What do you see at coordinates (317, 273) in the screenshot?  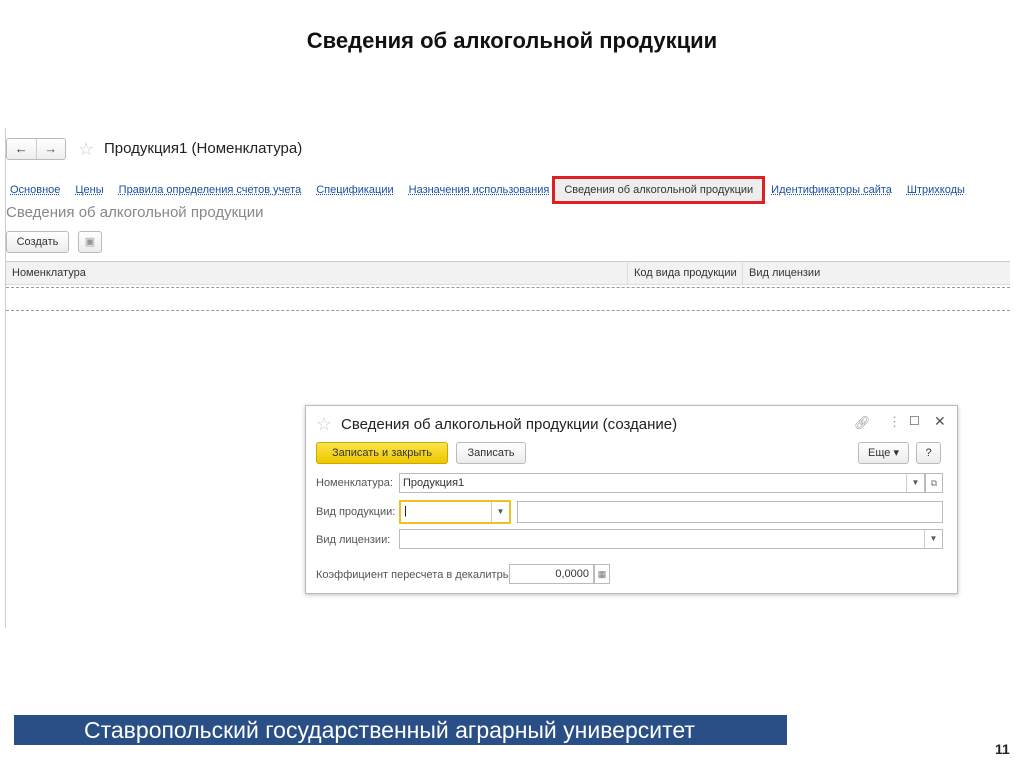 I see `column-nomenclature: Номенклатура` at bounding box center [317, 273].